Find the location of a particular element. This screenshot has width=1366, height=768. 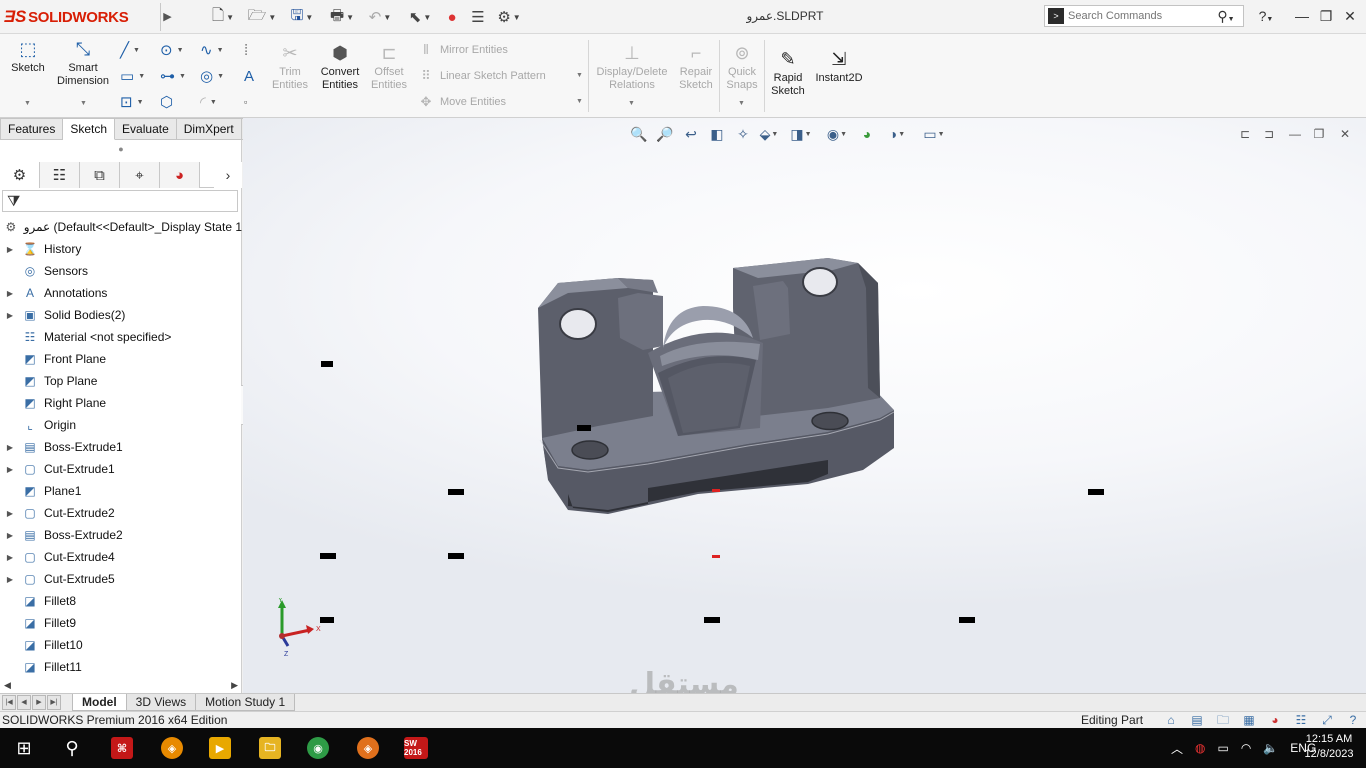

offset-entities-button: ⊏ Offset Entities is located at coordinates (389, 67).